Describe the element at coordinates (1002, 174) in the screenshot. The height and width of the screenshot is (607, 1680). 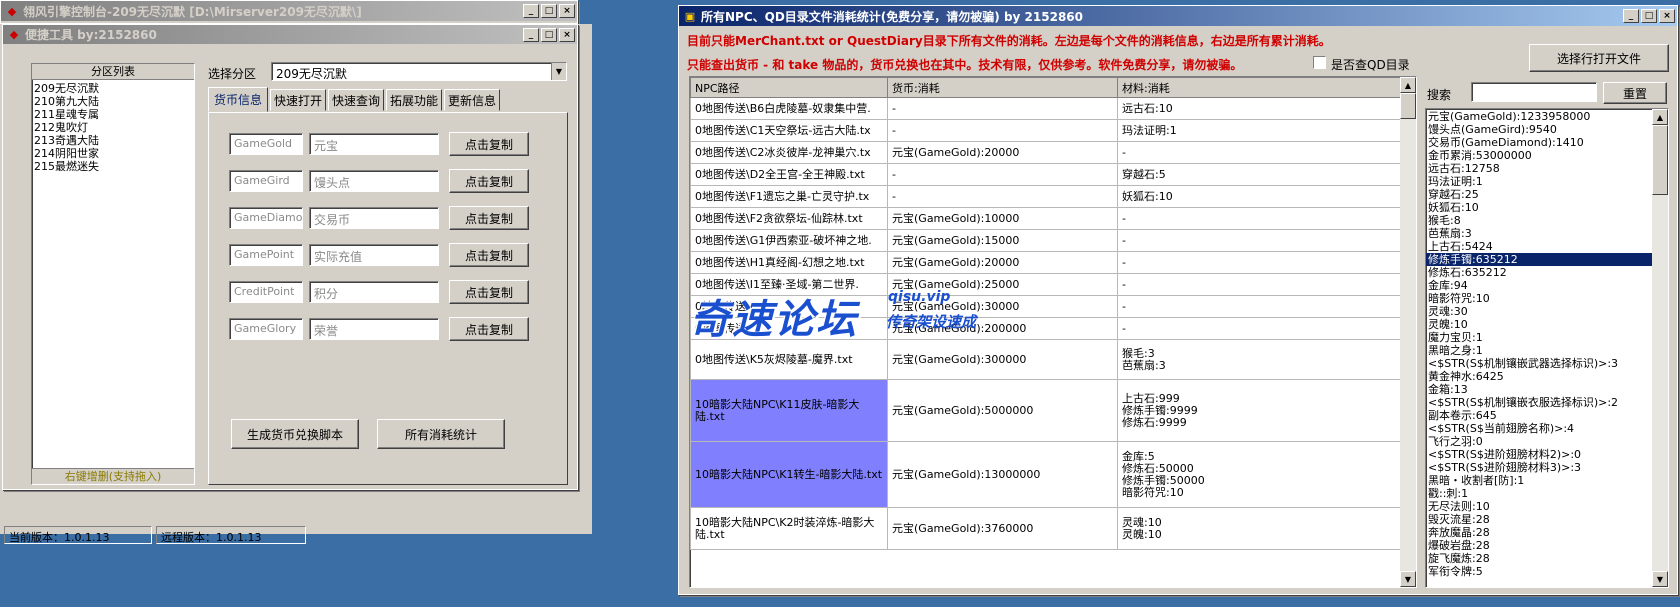
I see `currency-cell: -` at that location.